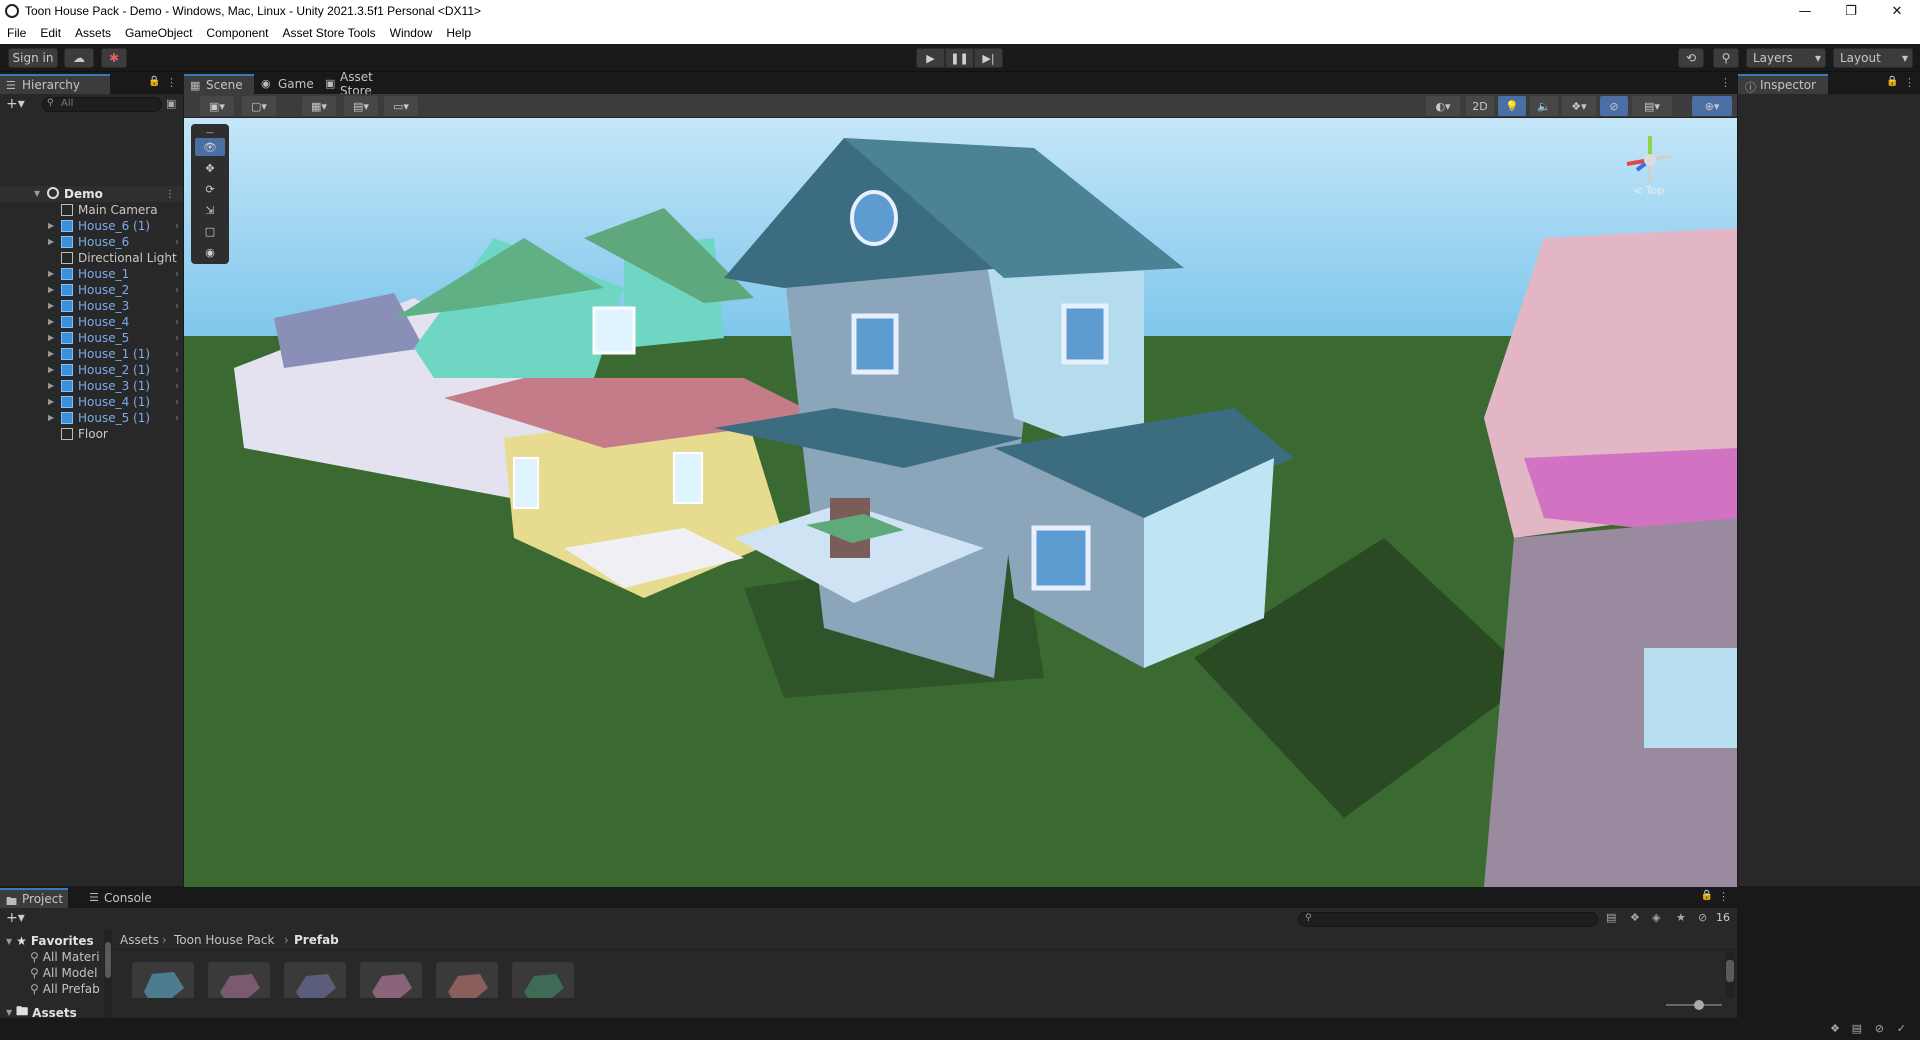 This screenshot has width=1920, height=1040. Describe the element at coordinates (102, 104) in the screenshot. I see `hierarchy-search-input: ⚲ All` at that location.